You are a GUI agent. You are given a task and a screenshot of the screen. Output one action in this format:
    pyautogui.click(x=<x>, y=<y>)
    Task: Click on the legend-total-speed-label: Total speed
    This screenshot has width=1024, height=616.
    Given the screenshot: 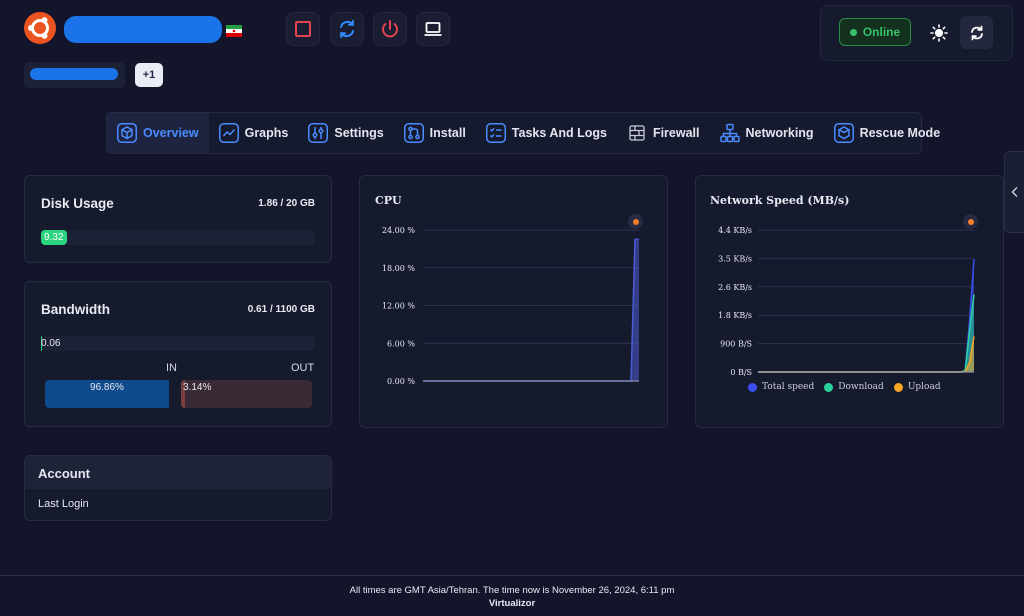 What is the action you would take?
    pyautogui.click(x=788, y=387)
    